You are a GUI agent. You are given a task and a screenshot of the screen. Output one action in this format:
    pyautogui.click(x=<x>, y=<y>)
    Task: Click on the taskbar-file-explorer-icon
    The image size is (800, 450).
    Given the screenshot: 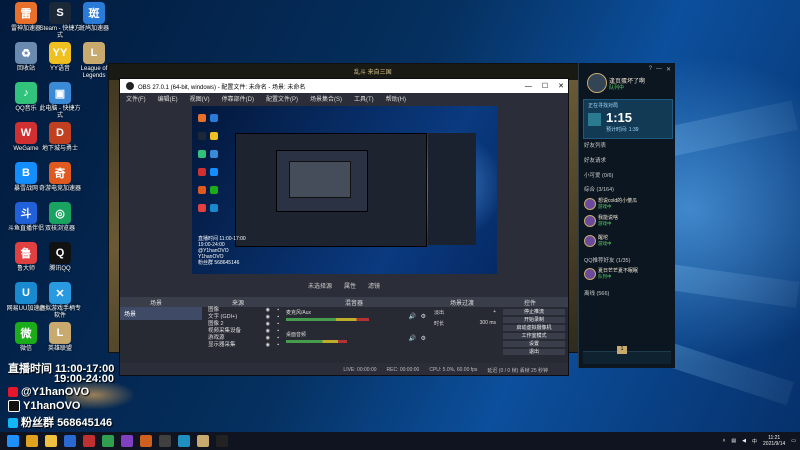 What is the action you would take?
    pyautogui.click(x=51, y=441)
    